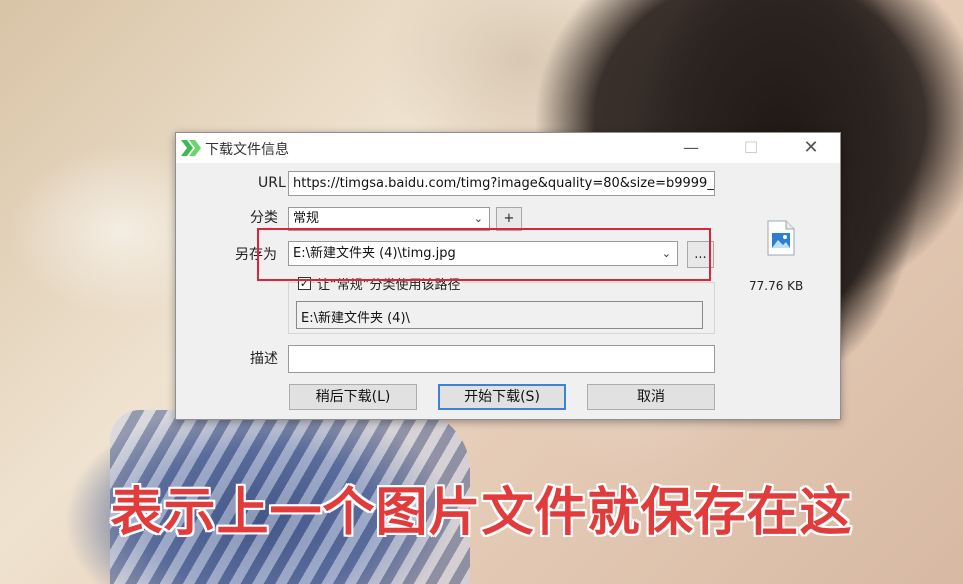 This screenshot has width=963, height=584. I want to click on minimize-button: —, so click(691, 148).